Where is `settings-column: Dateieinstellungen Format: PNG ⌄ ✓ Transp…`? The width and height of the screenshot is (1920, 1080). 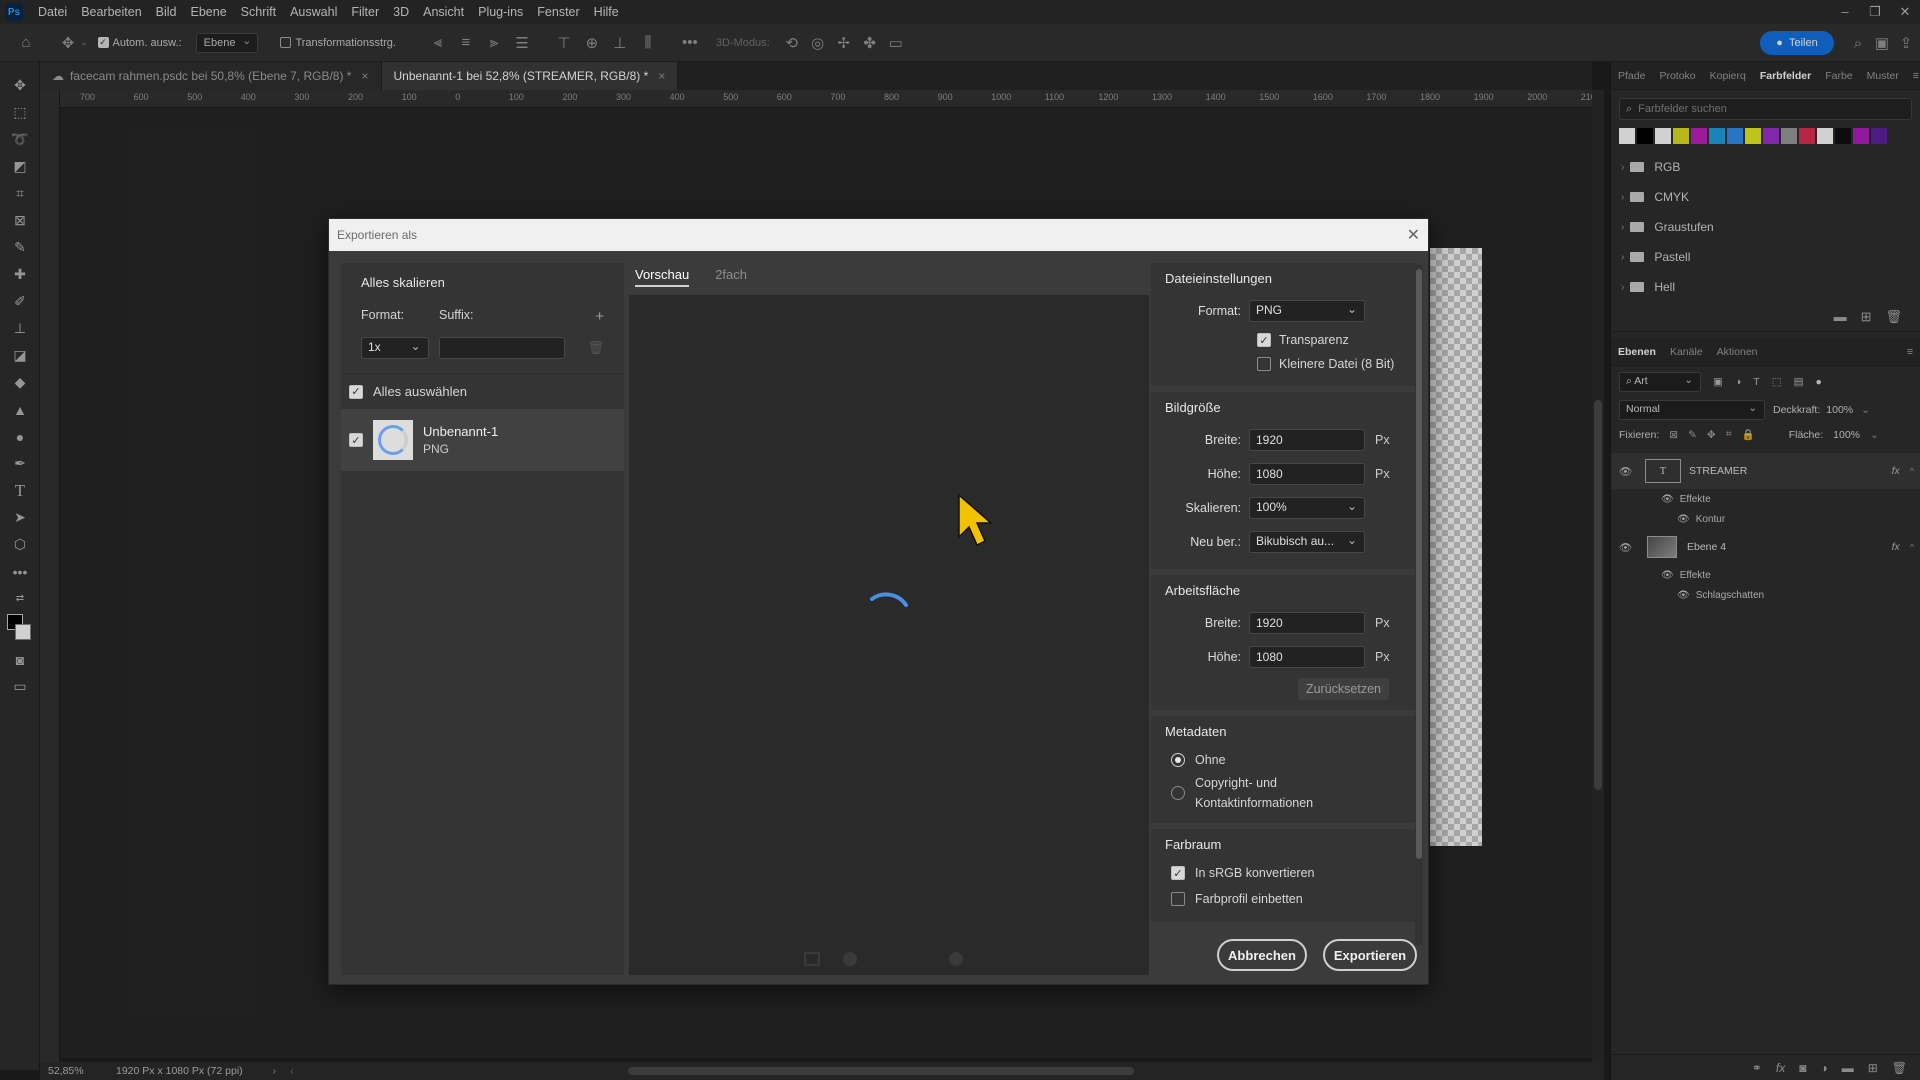
settings-column: Dateieinstellungen Format: PNG ⌄ ✓ Transp… is located at coordinates (1285, 619).